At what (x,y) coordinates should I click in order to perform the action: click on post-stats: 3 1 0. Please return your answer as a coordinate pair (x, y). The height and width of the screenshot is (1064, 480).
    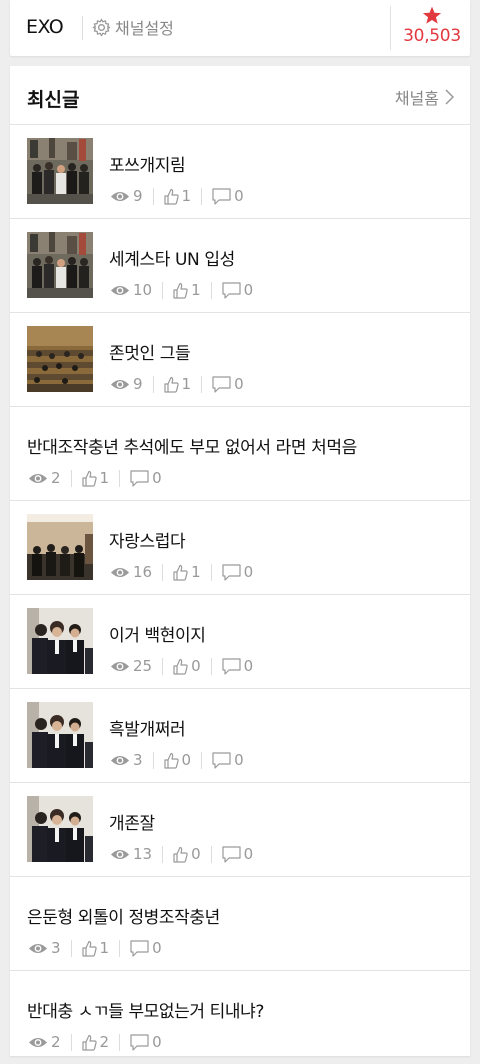
    Looking at the image, I should click on (95, 948).